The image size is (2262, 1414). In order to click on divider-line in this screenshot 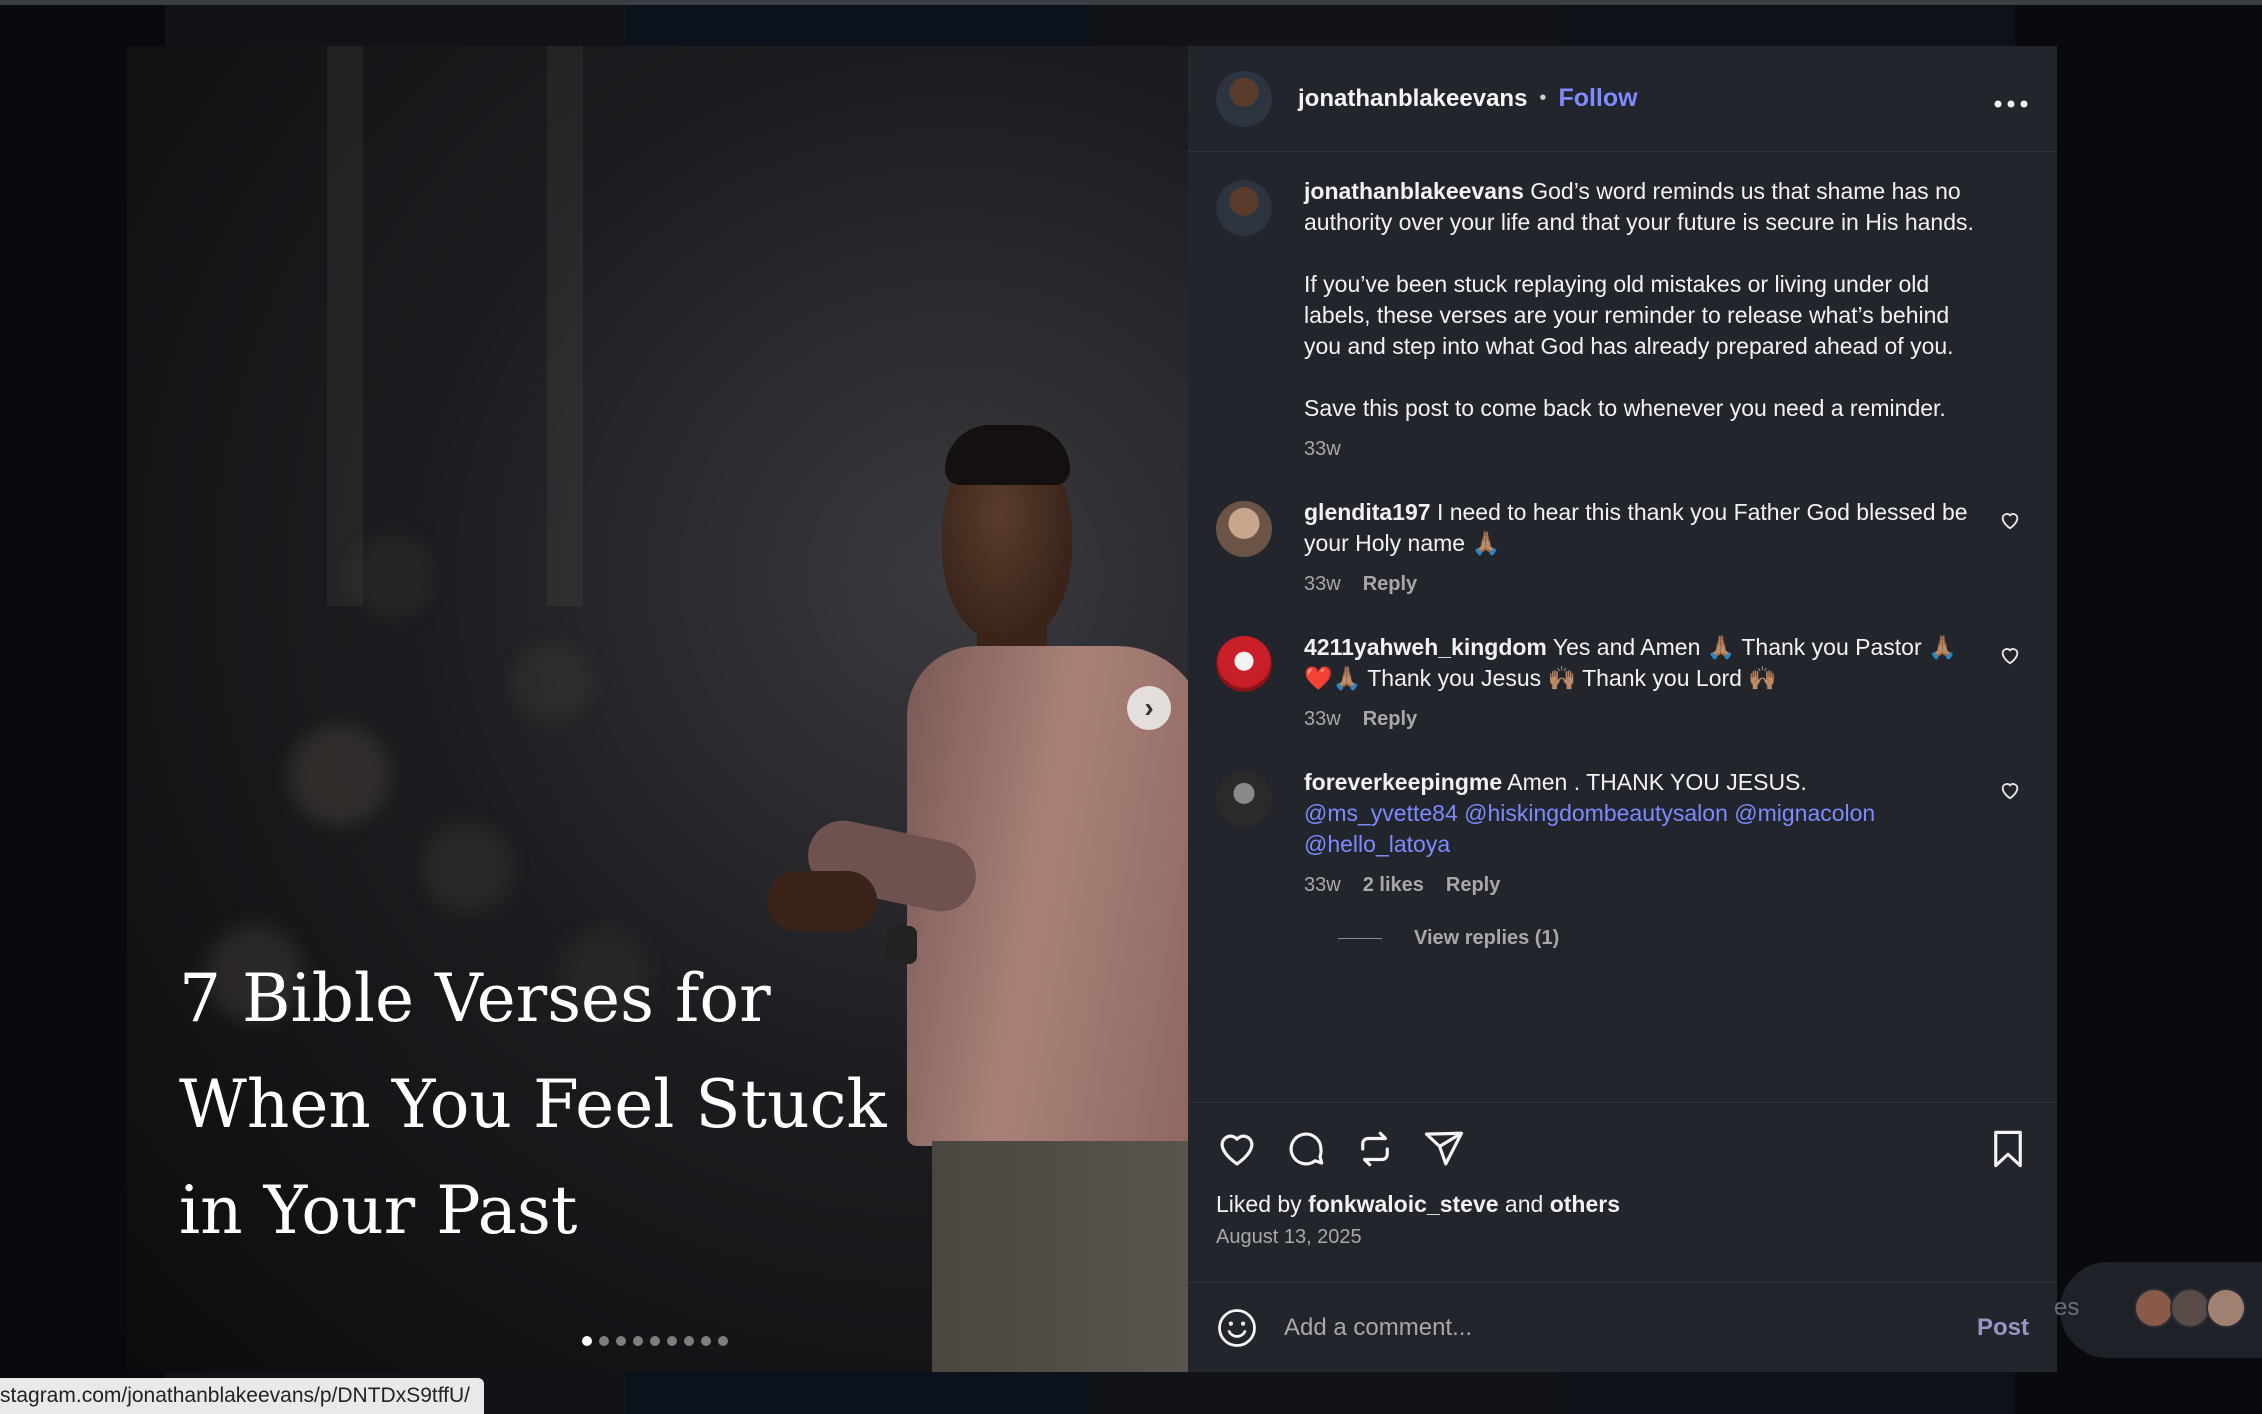, I will do `click(1360, 938)`.